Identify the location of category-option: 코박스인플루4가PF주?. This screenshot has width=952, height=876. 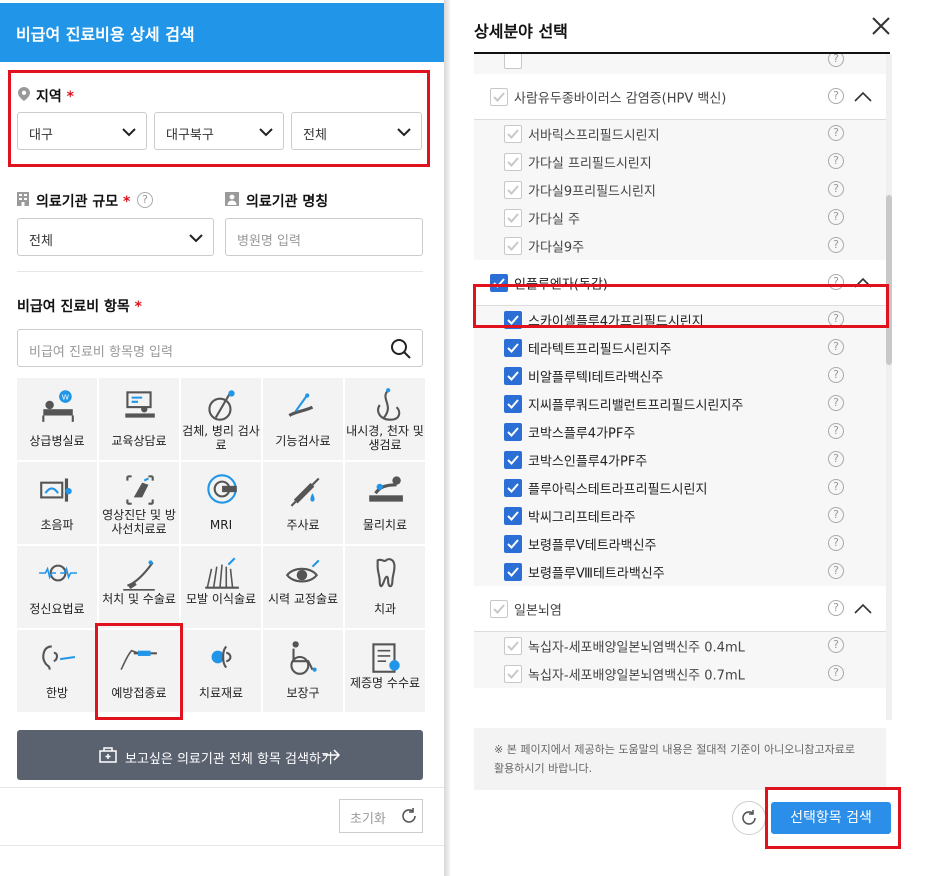
(680, 460).